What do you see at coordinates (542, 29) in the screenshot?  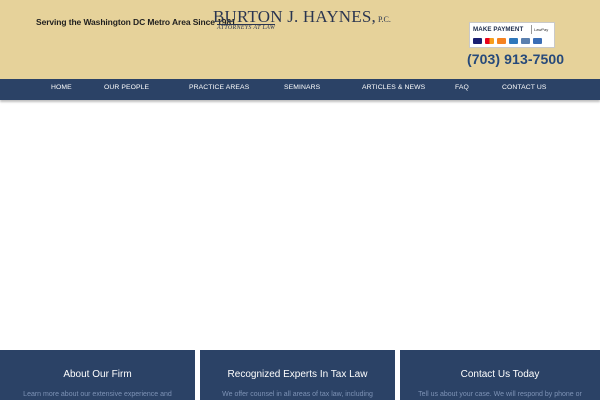 I see `lawpay-logo: LawPay` at bounding box center [542, 29].